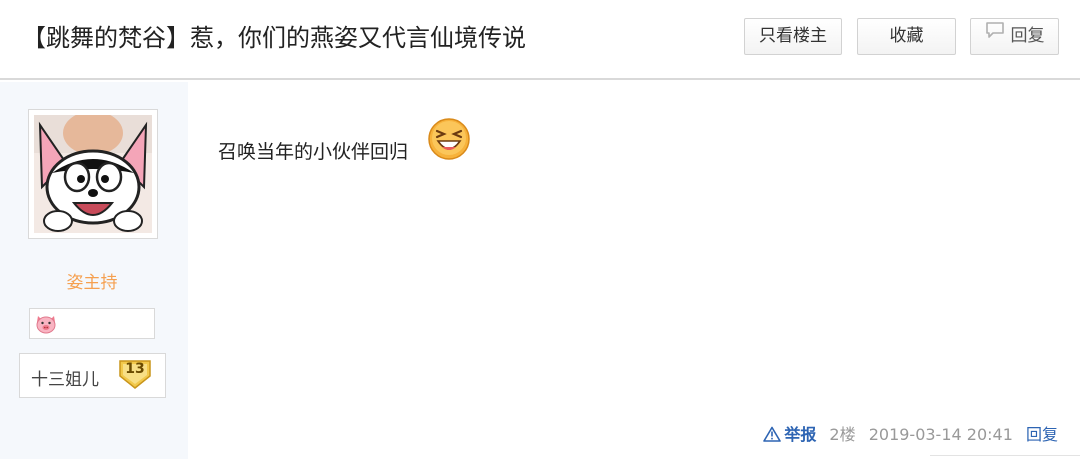  I want to click on post-footer: 举报 2楼 2019-03-14 20:41 回复, so click(910, 434).